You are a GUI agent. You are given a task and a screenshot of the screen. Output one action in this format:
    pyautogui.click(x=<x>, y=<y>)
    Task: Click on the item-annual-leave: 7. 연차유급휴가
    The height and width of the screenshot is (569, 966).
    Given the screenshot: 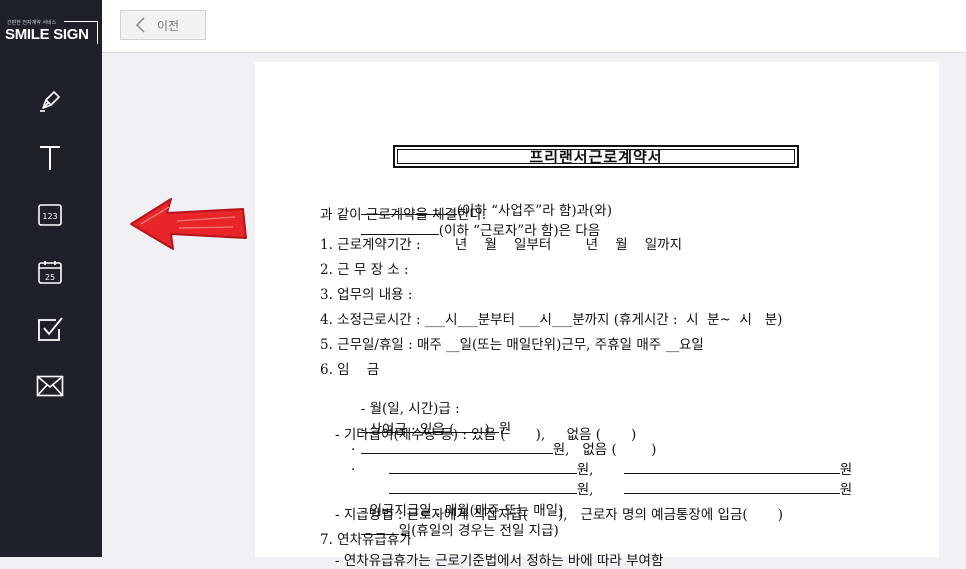 What is the action you would take?
    pyautogui.click(x=366, y=540)
    